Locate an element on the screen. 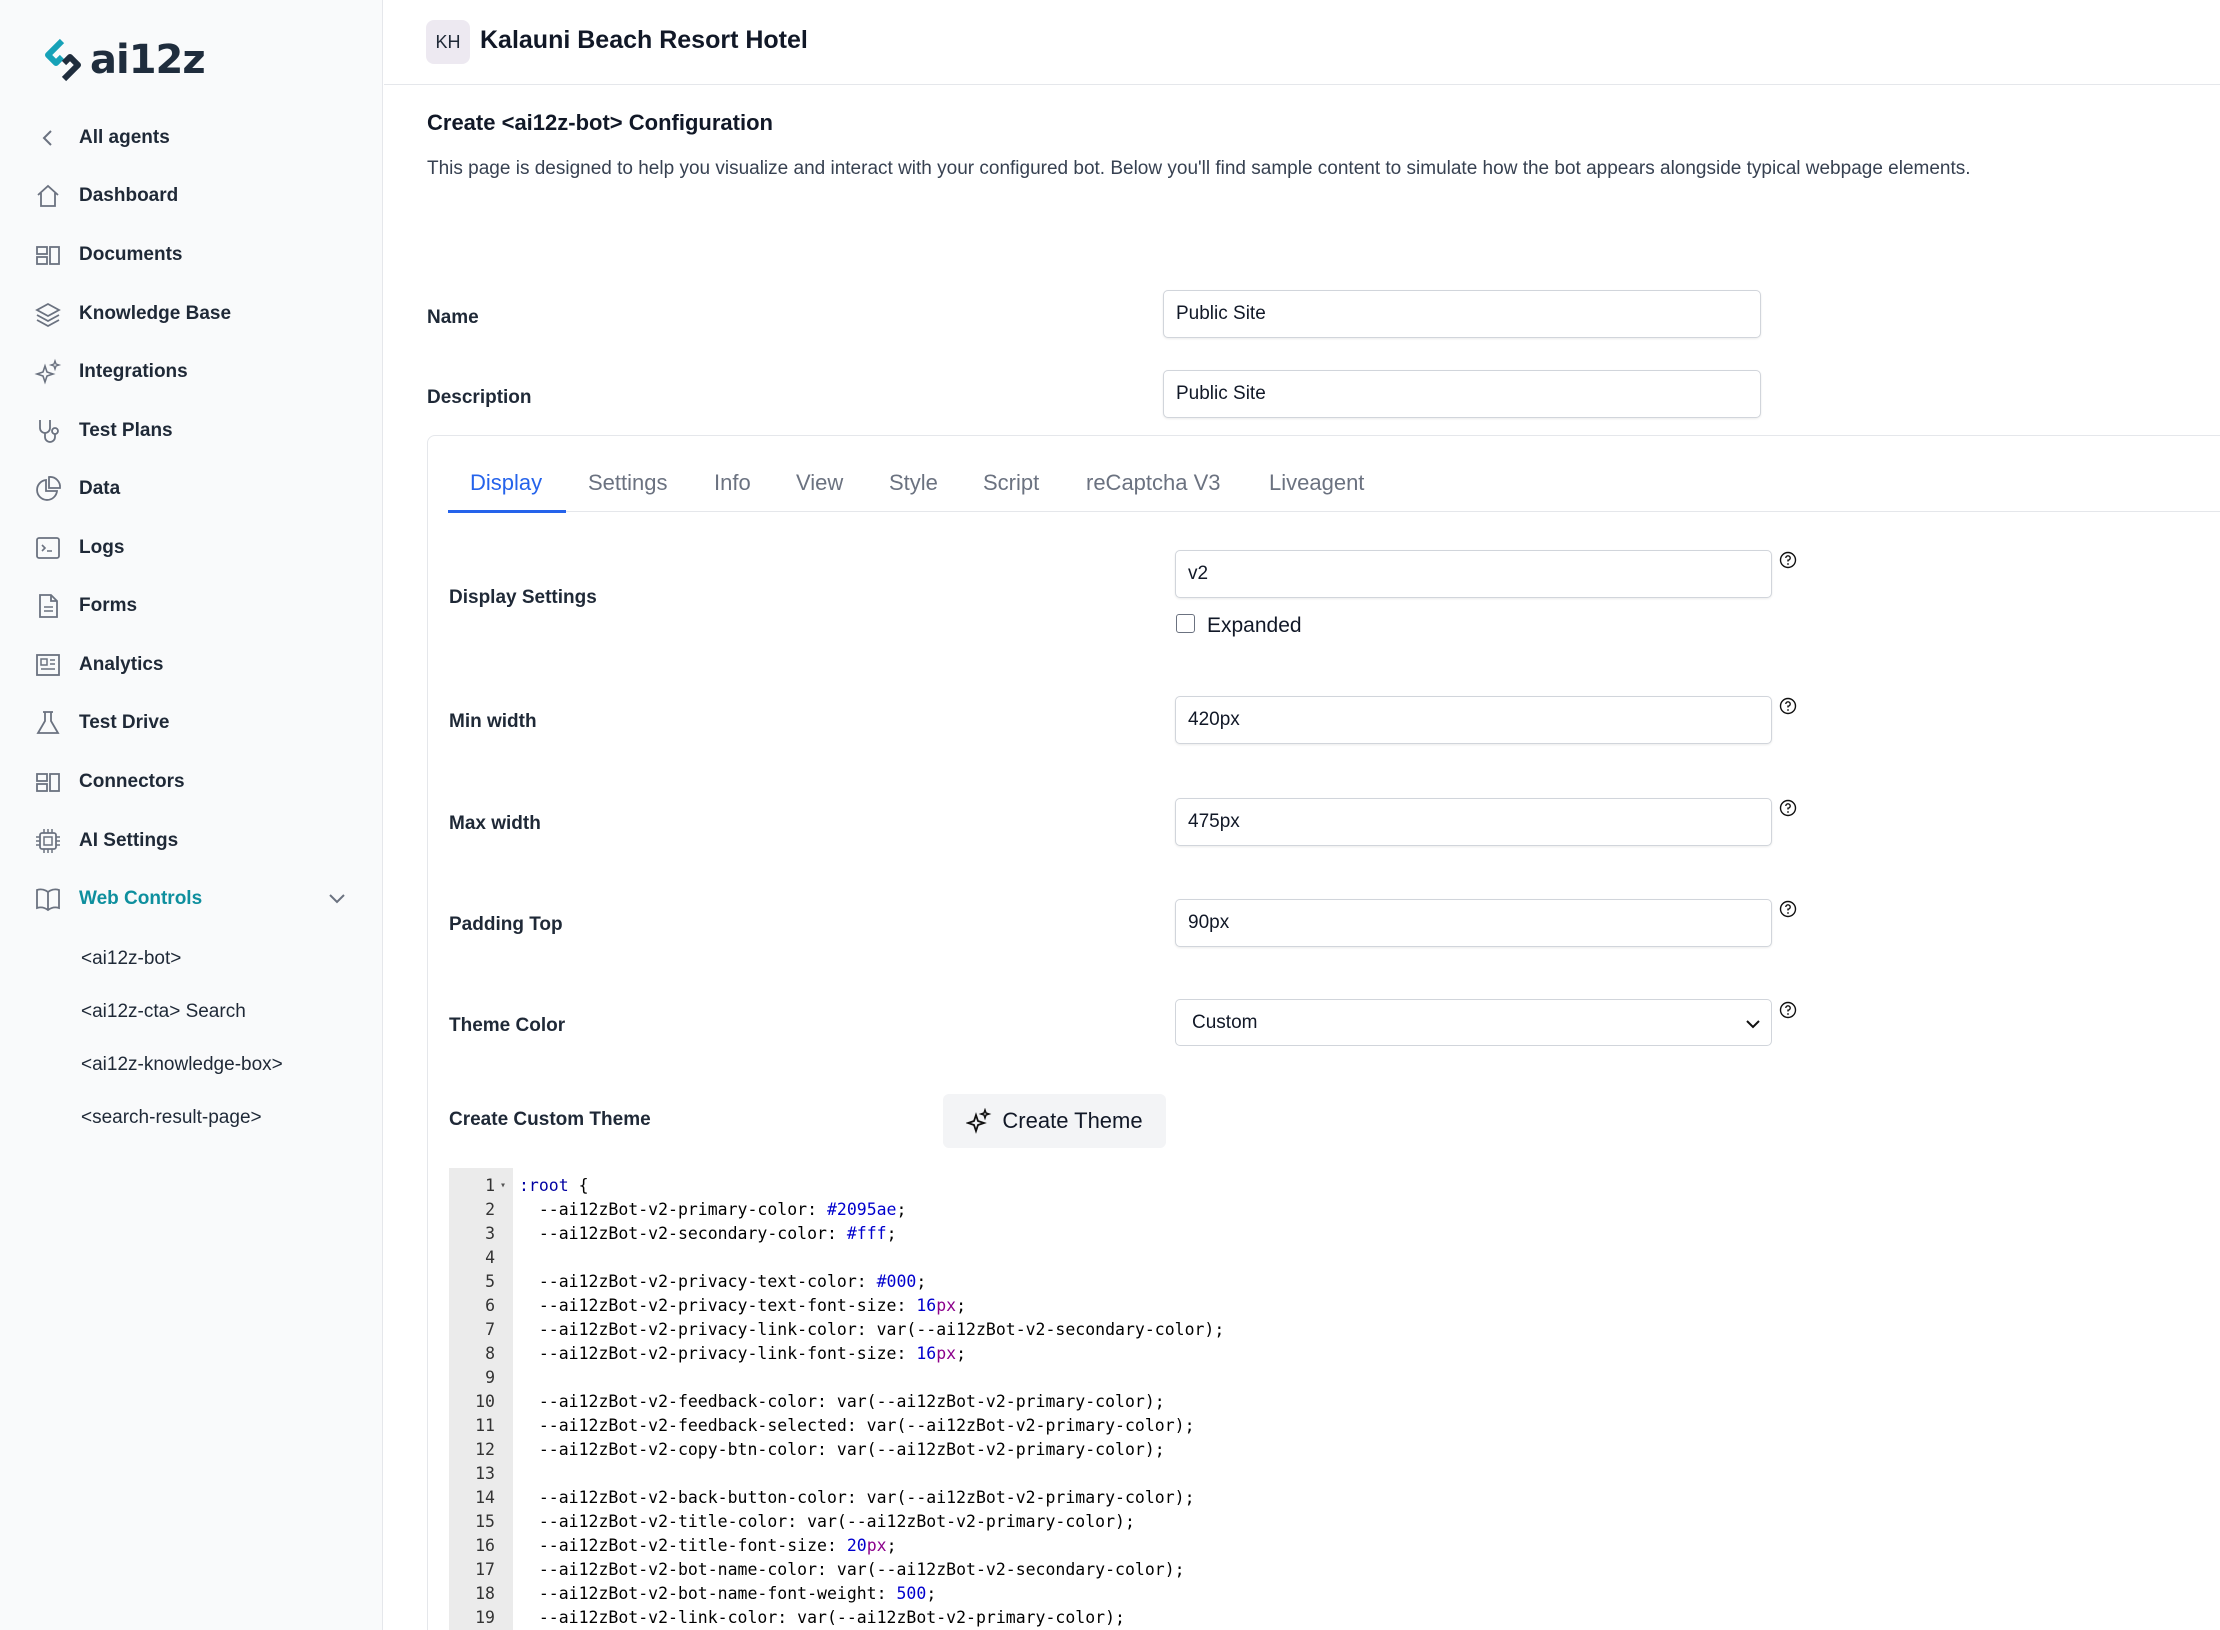 Image resolution: width=2220 pixels, height=1630 pixels. expanded-label: Expanded is located at coordinates (1254, 625).